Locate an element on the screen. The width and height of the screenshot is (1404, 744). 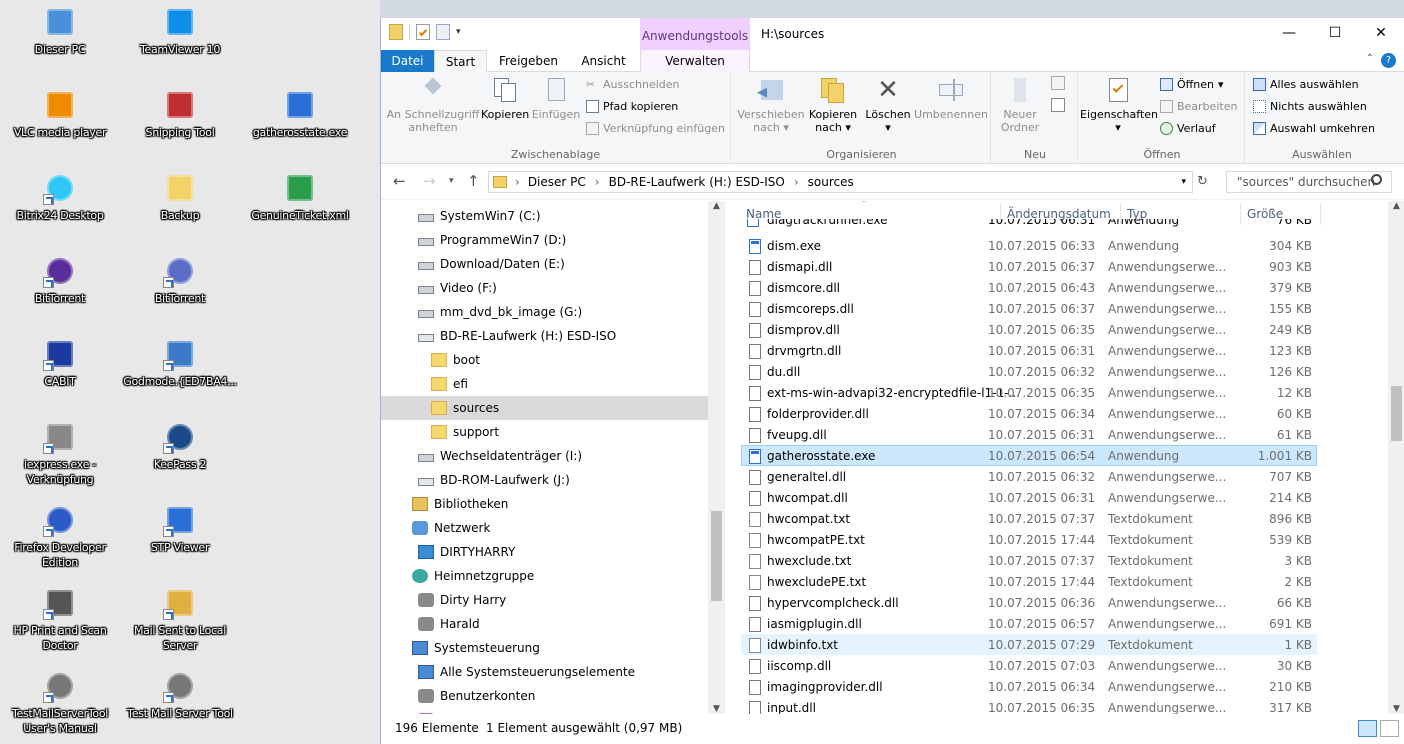
desktop-icon: HP Print and Scan Doctor is located at coordinates (60, 619).